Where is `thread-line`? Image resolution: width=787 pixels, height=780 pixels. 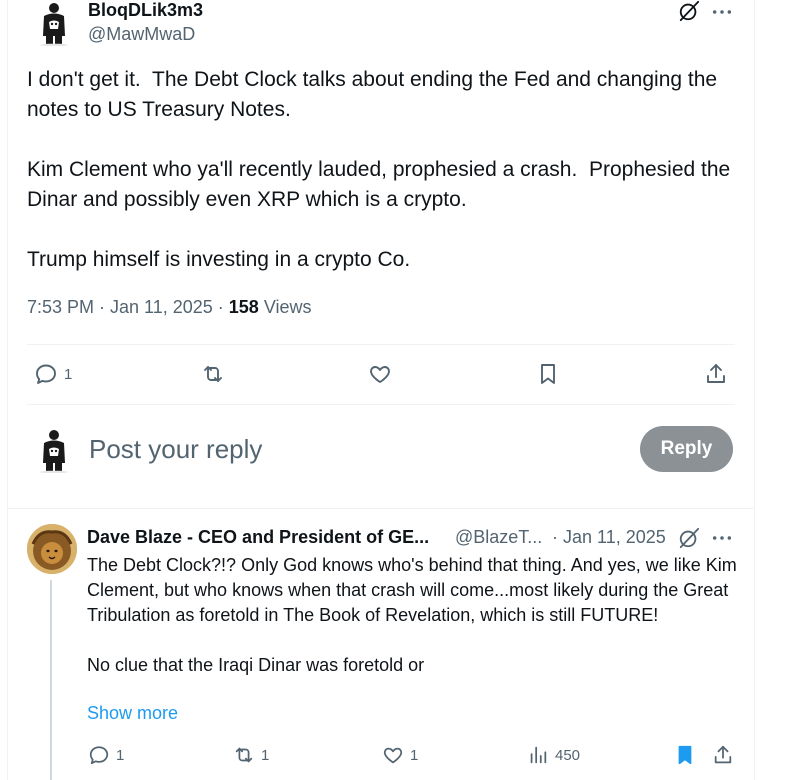
thread-line is located at coordinates (51, 680).